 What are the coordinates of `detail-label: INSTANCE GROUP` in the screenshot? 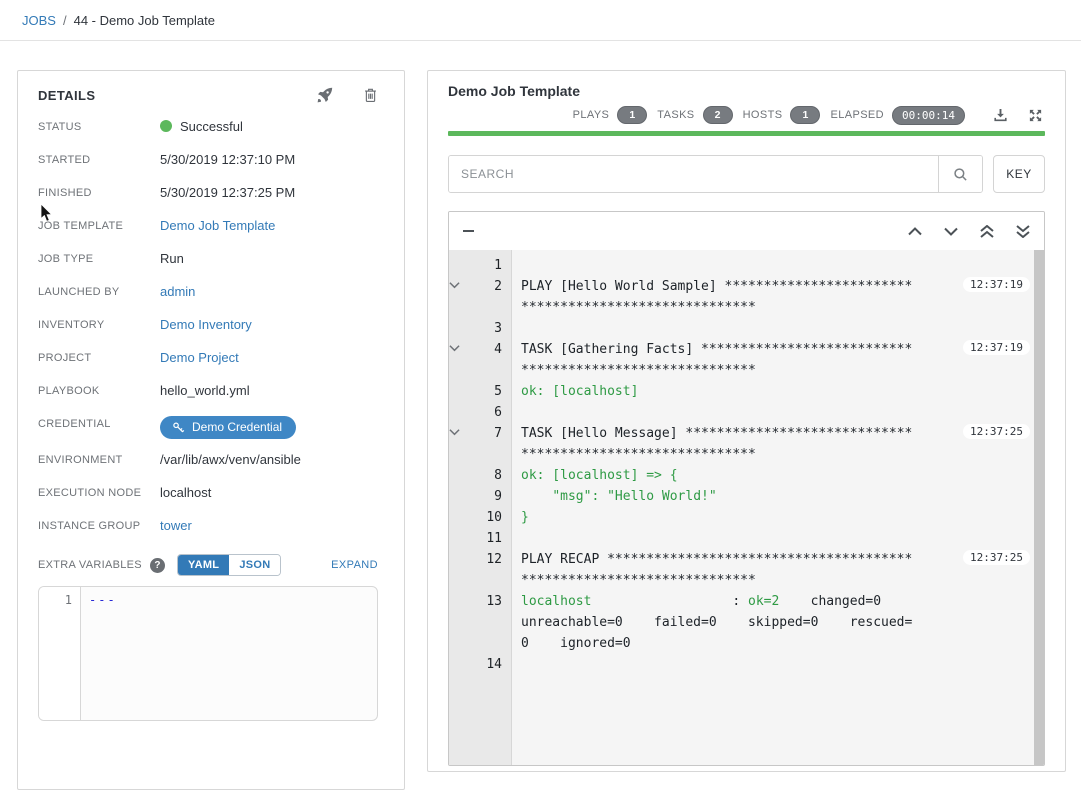 It's located at (89, 526).